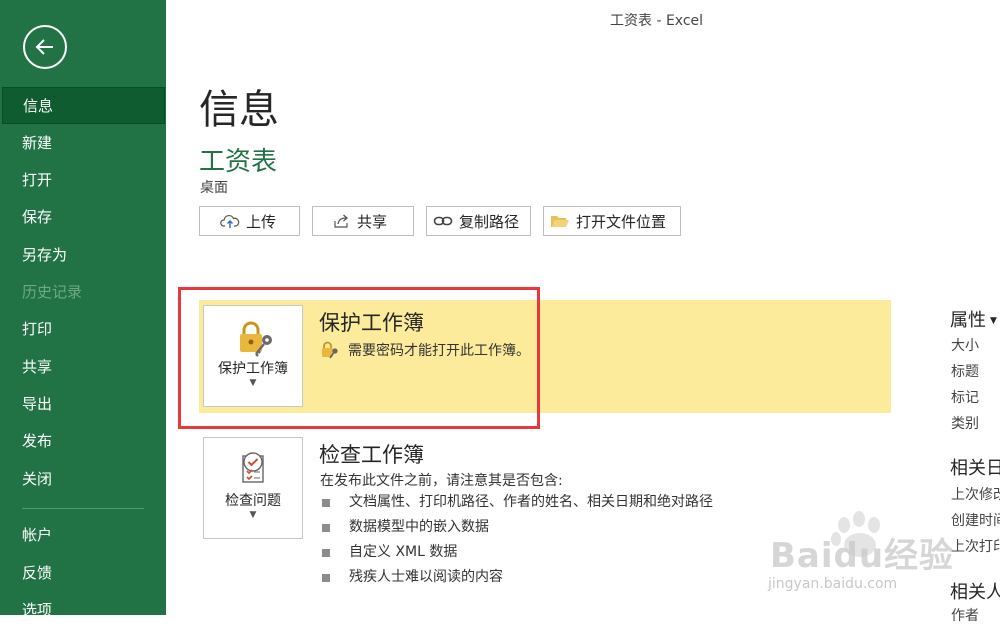 The height and width of the screenshot is (629, 1000). Describe the element at coordinates (83, 508) in the screenshot. I see `nav-divider` at that location.